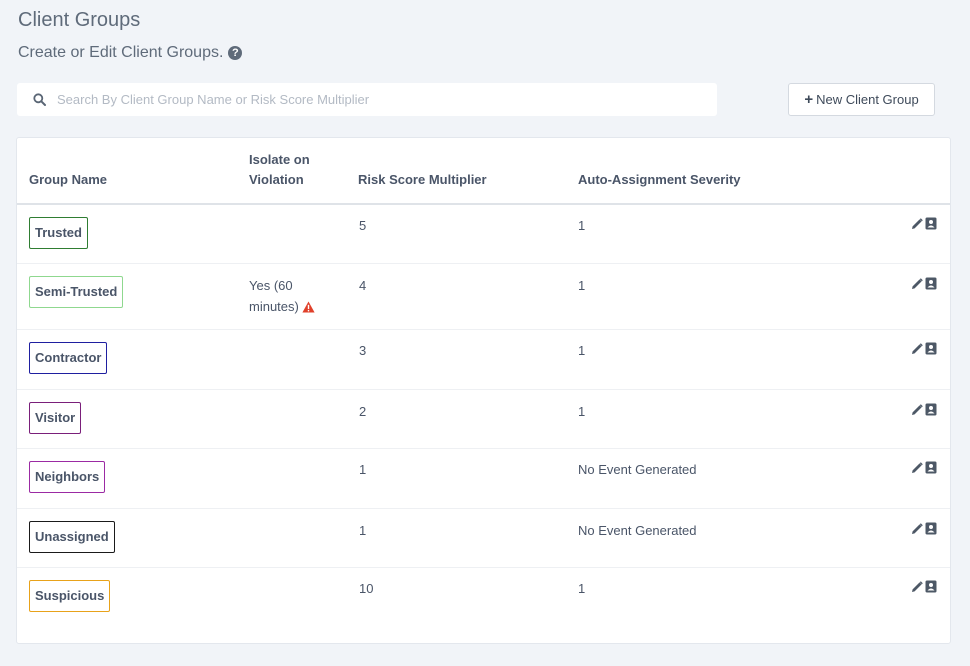 The image size is (970, 666). I want to click on table-row: Suspicious 10 1, so click(483, 598).